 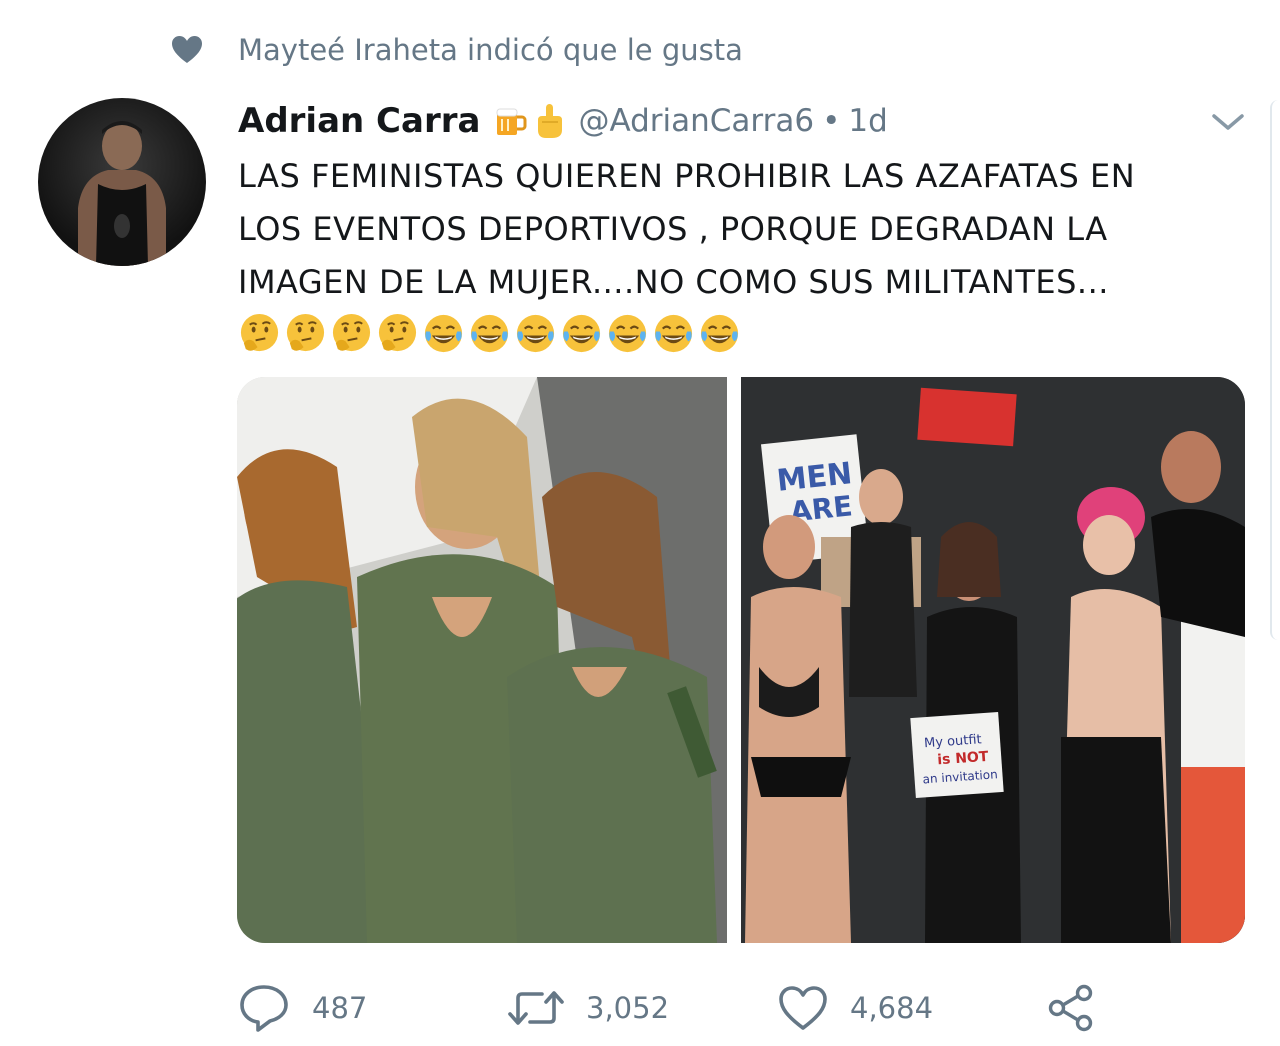 I want to click on tweet-header: Adrian Carra @AdrianCarra6 • 1d, so click(x=563, y=121).